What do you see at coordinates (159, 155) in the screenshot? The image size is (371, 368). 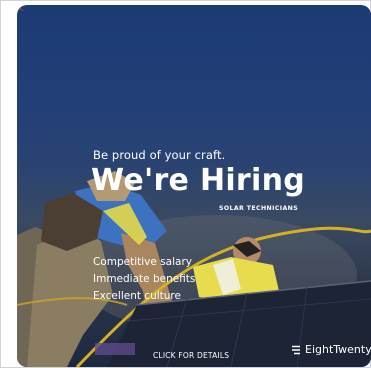 I see `tagline: Be proud of your craft.` at bounding box center [159, 155].